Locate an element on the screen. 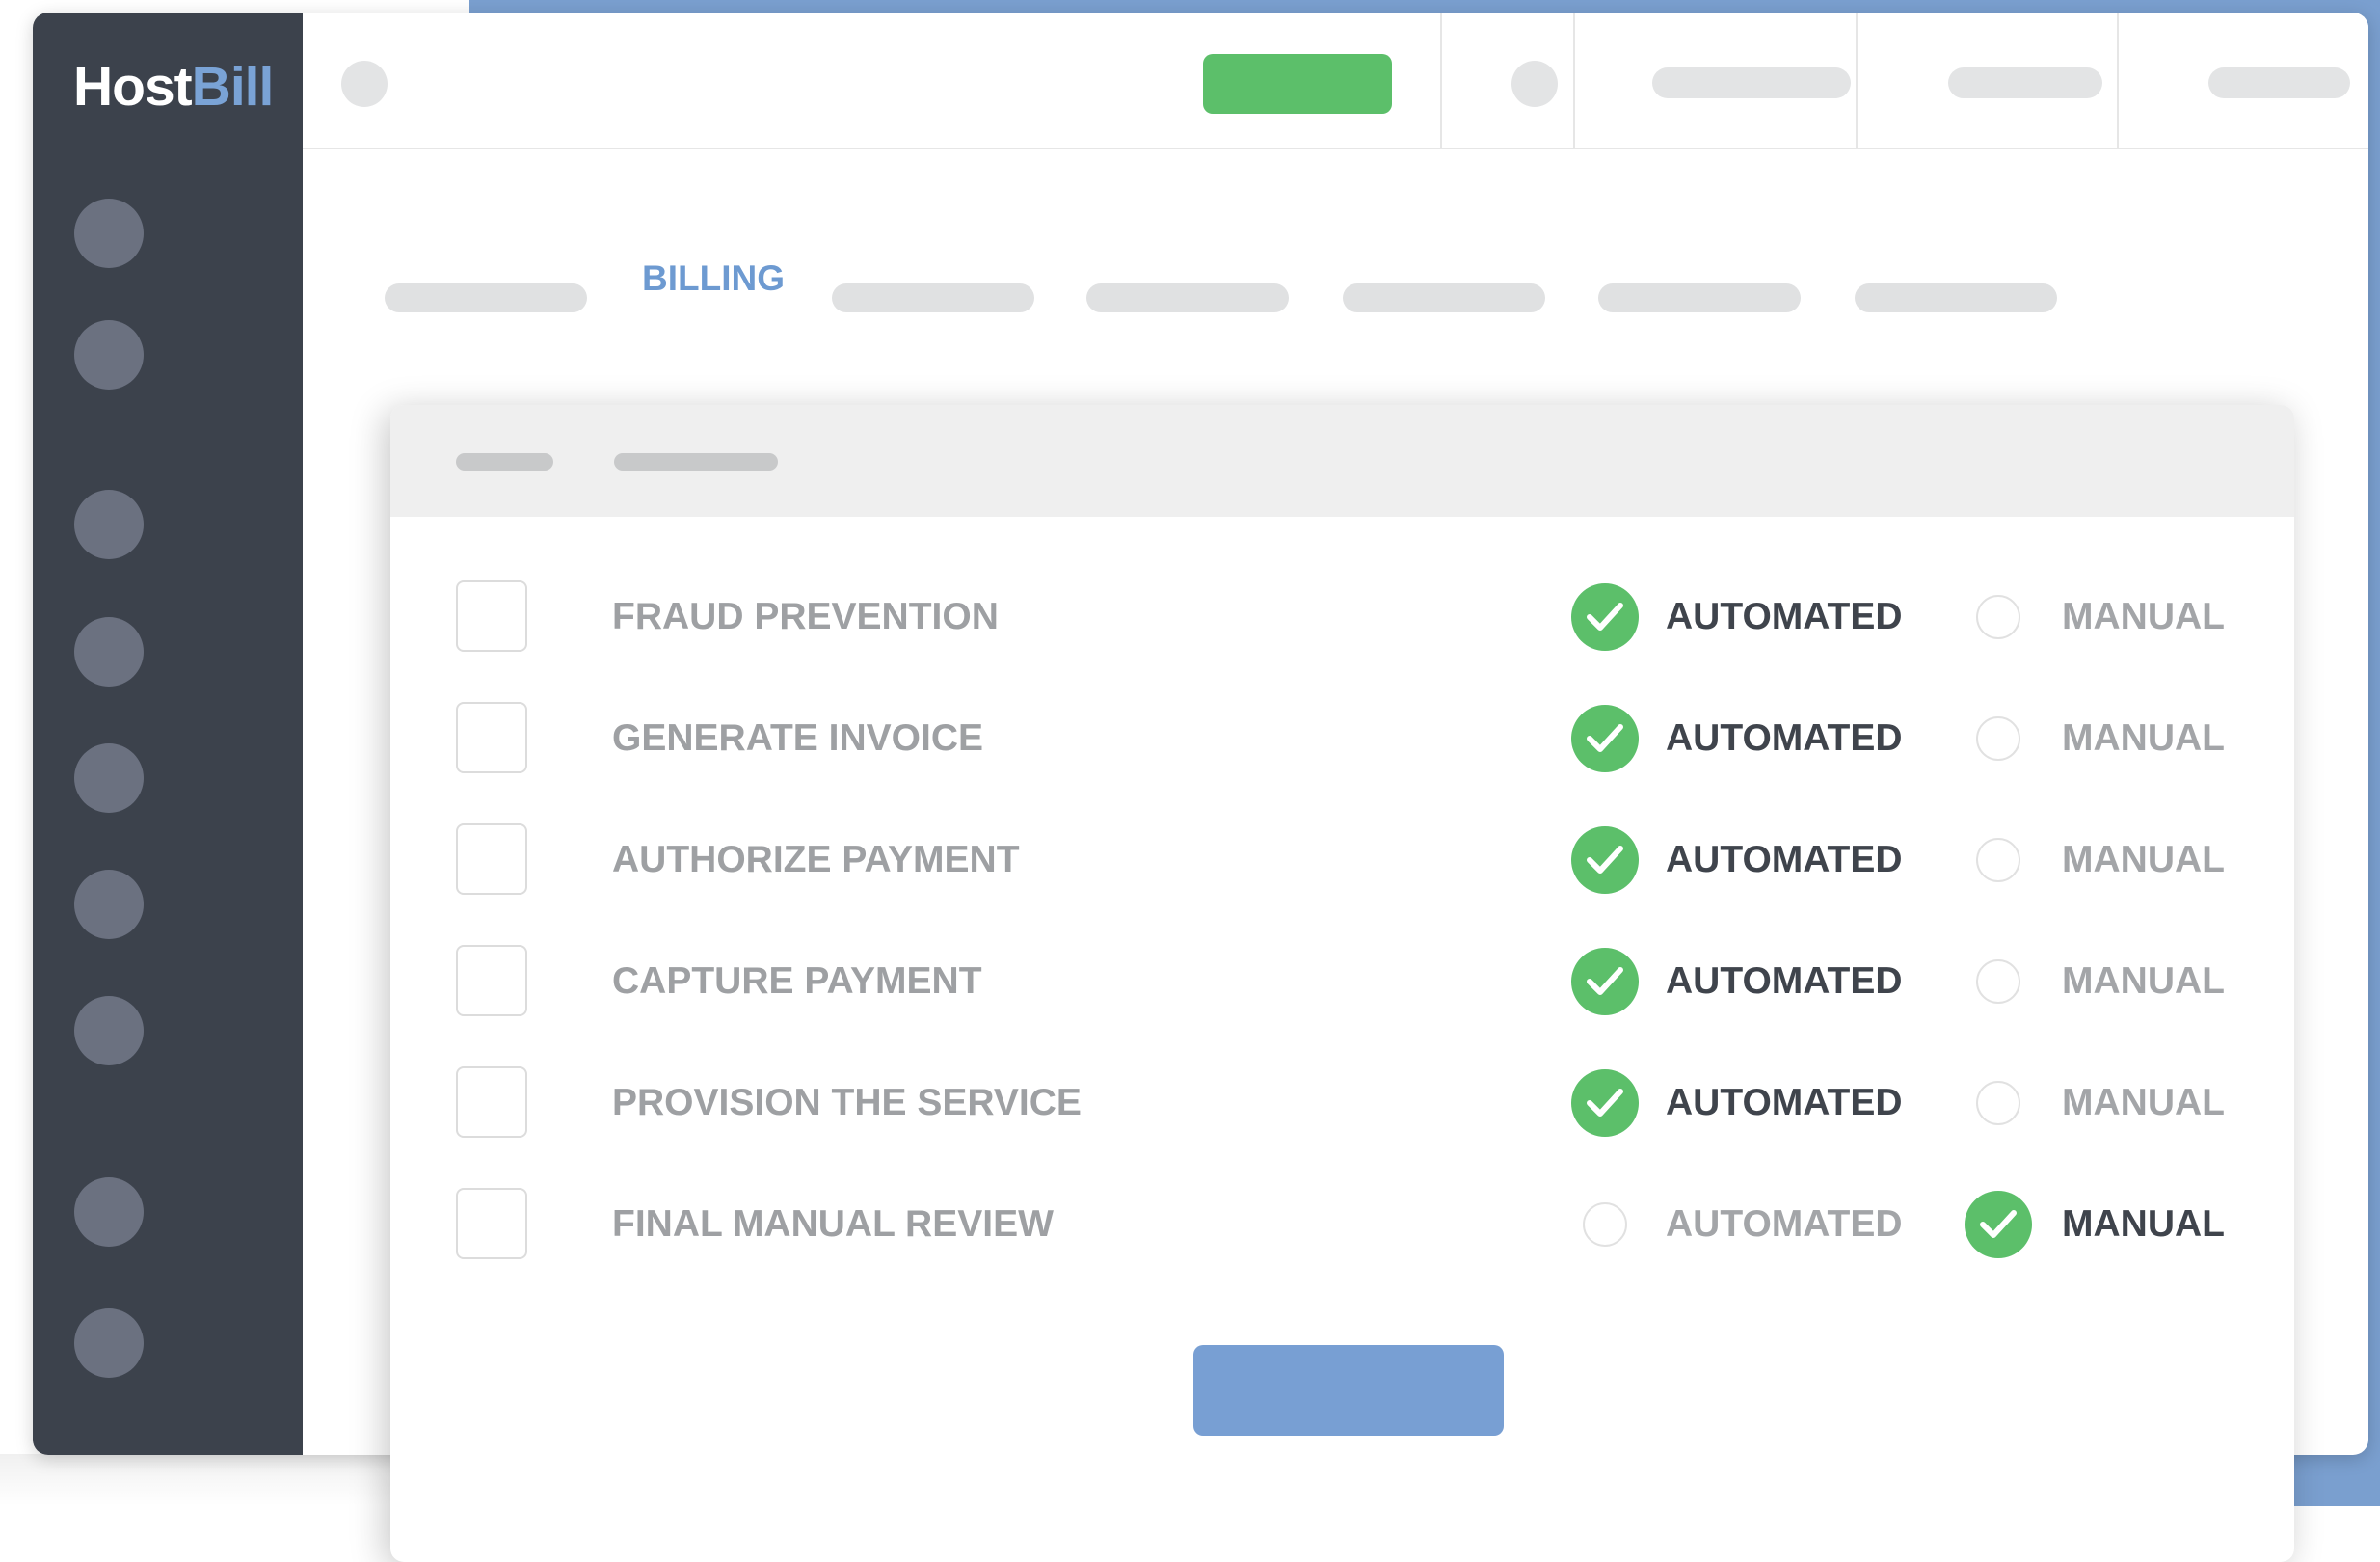 Image resolution: width=2380 pixels, height=1562 pixels. top-bar is located at coordinates (1335, 81).